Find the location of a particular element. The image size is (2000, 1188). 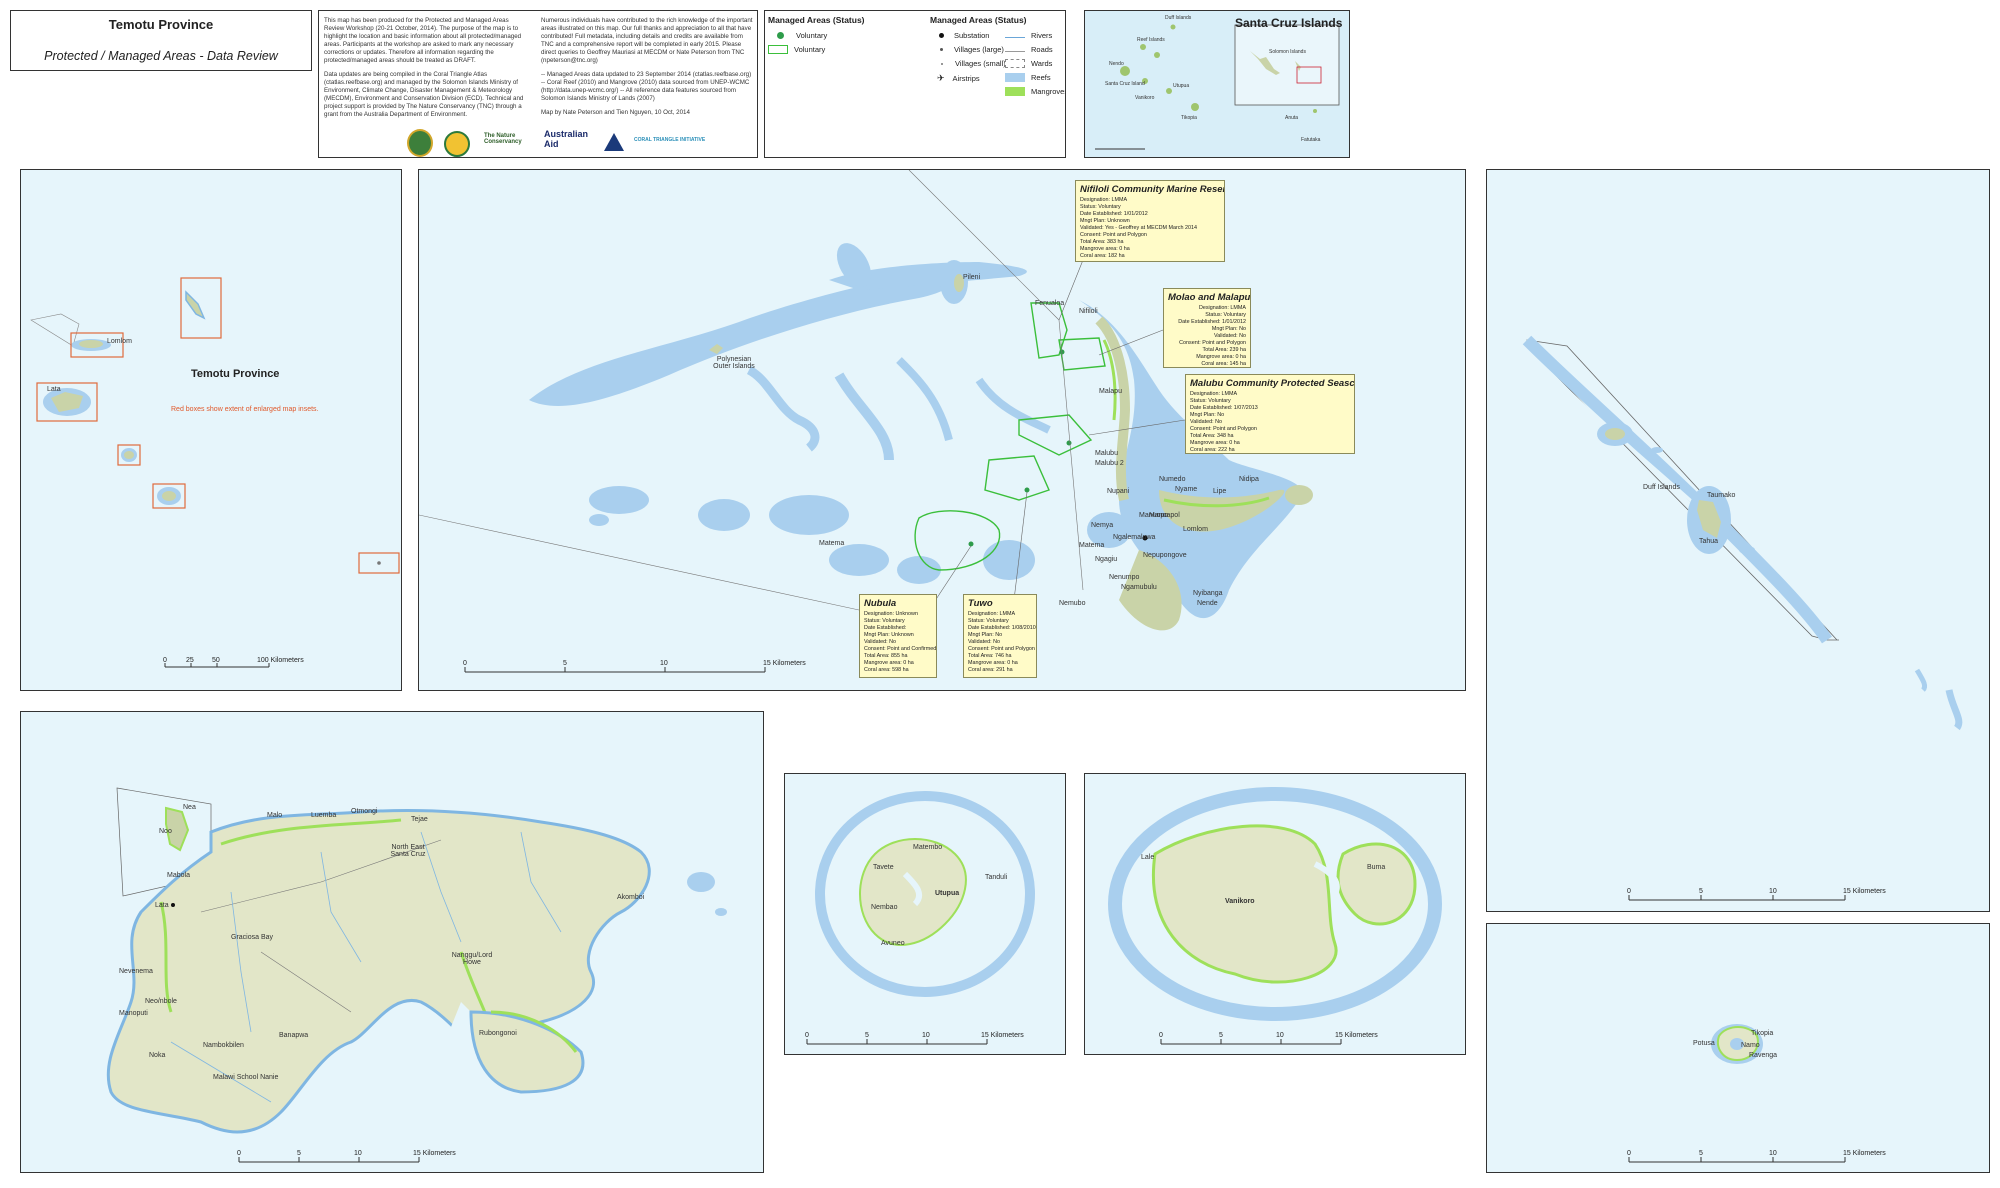

info-row: Coral area: 182 ha is located at coordinates (1102, 256).